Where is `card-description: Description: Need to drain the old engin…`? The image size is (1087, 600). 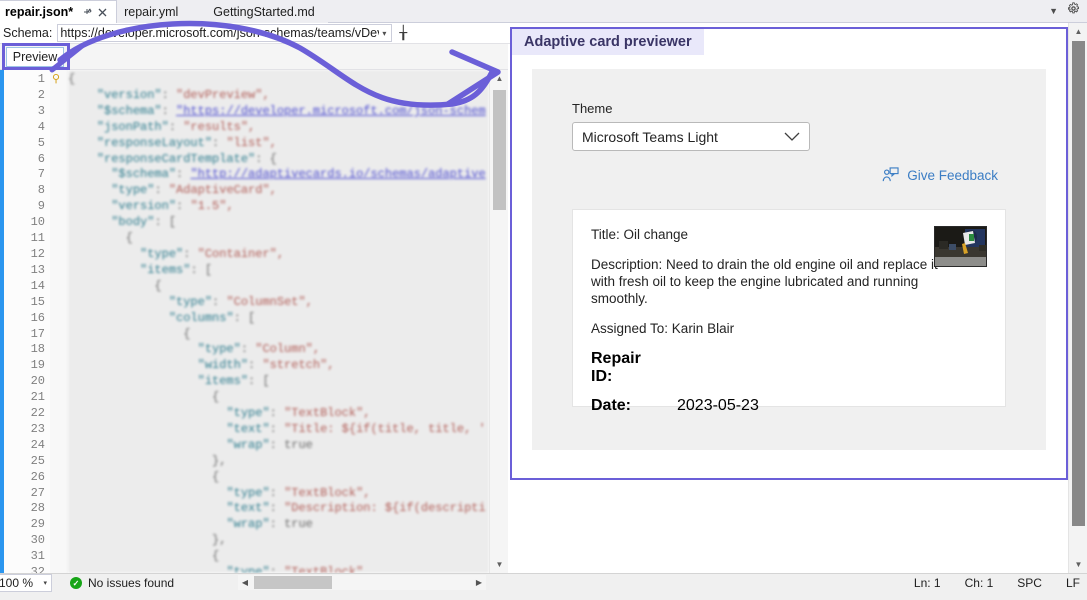
card-description: Description: Need to drain the old engin… is located at coordinates (764, 281).